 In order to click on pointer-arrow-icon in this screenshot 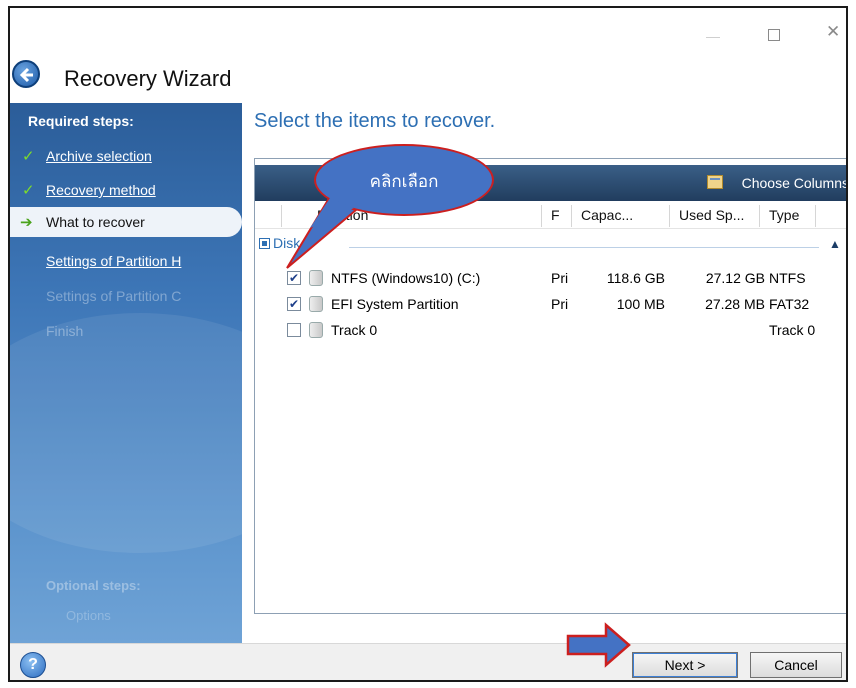, I will do `click(598, 645)`.